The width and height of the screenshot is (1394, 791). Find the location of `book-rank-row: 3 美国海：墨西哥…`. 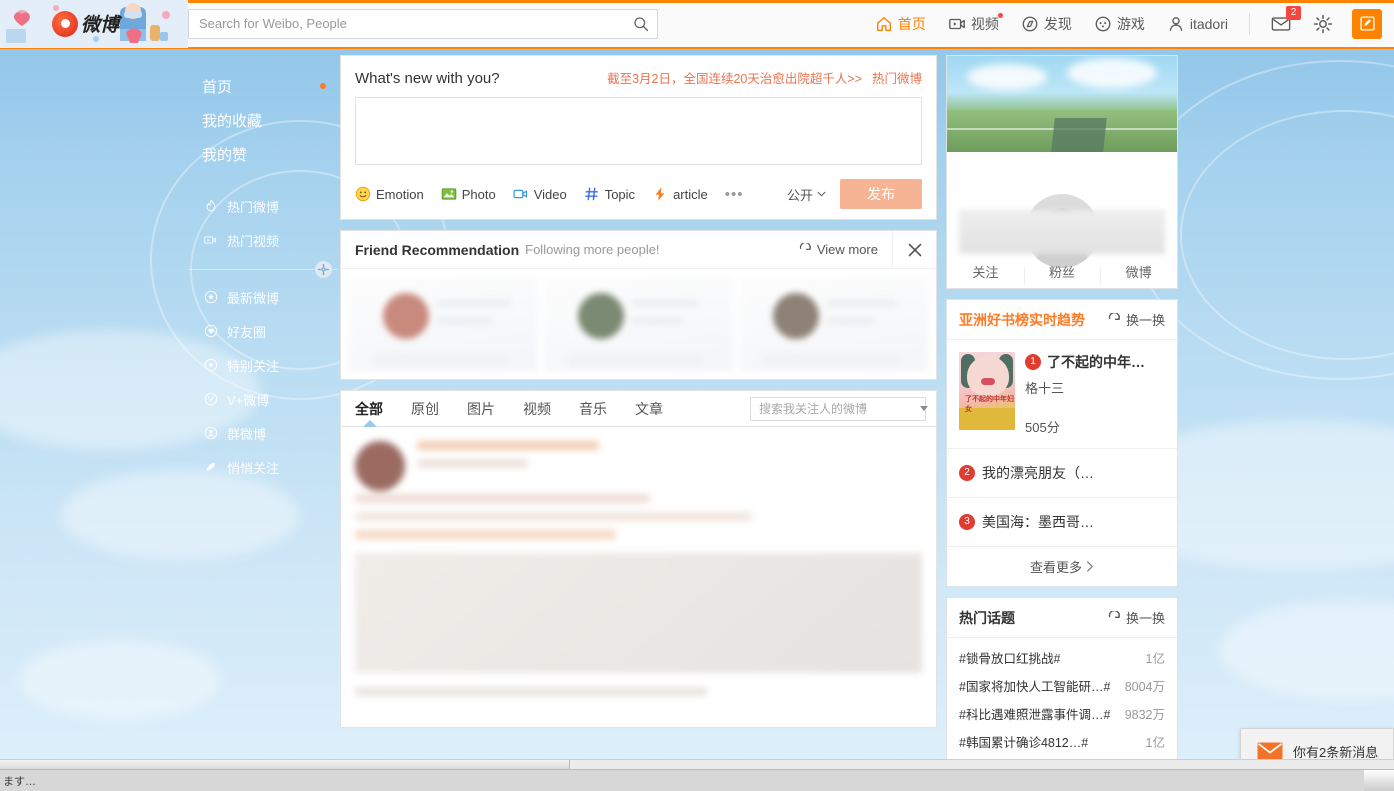

book-rank-row: 3 美国海：墨西哥… is located at coordinates (1062, 522).